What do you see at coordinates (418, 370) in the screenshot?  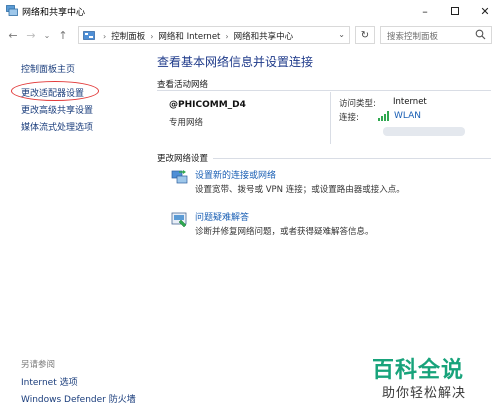 I see `watermark-logo: 百科全说` at bounding box center [418, 370].